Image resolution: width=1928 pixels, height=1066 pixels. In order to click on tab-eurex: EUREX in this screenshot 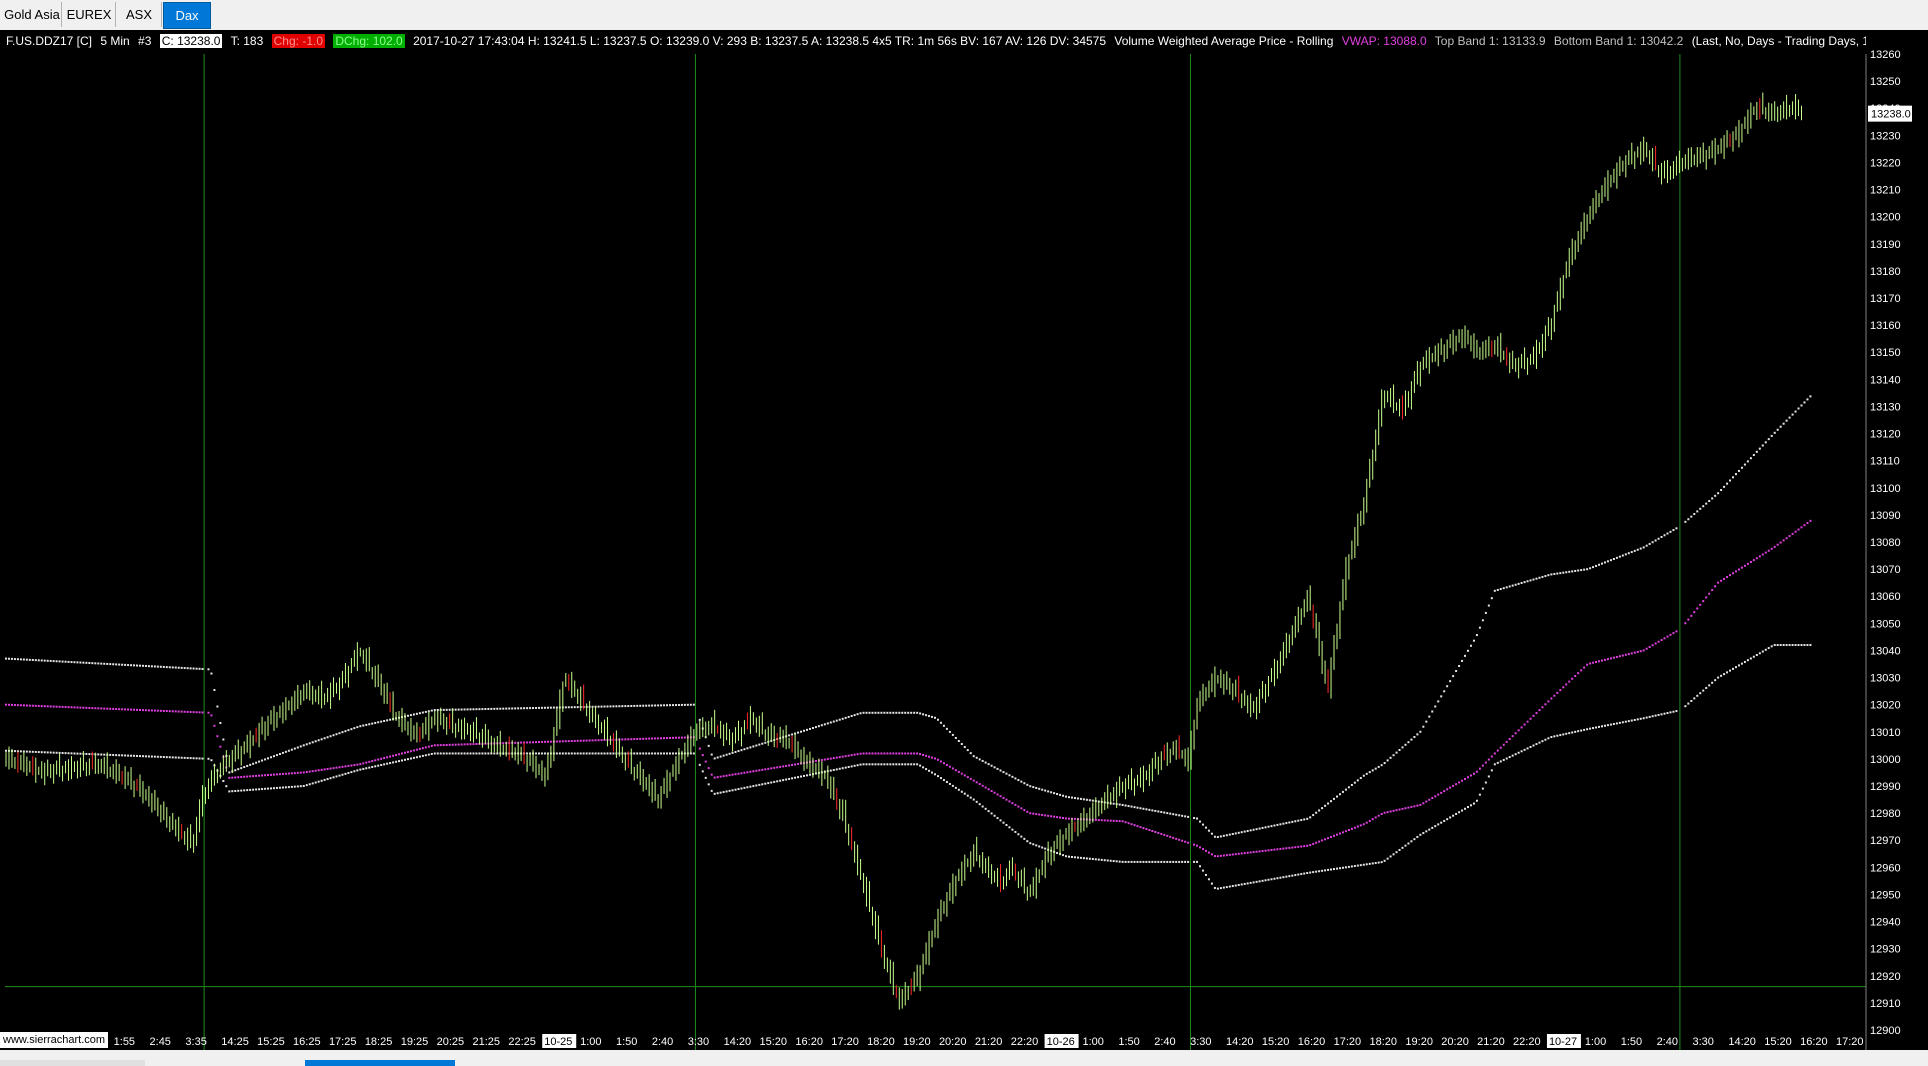, I will do `click(89, 14)`.